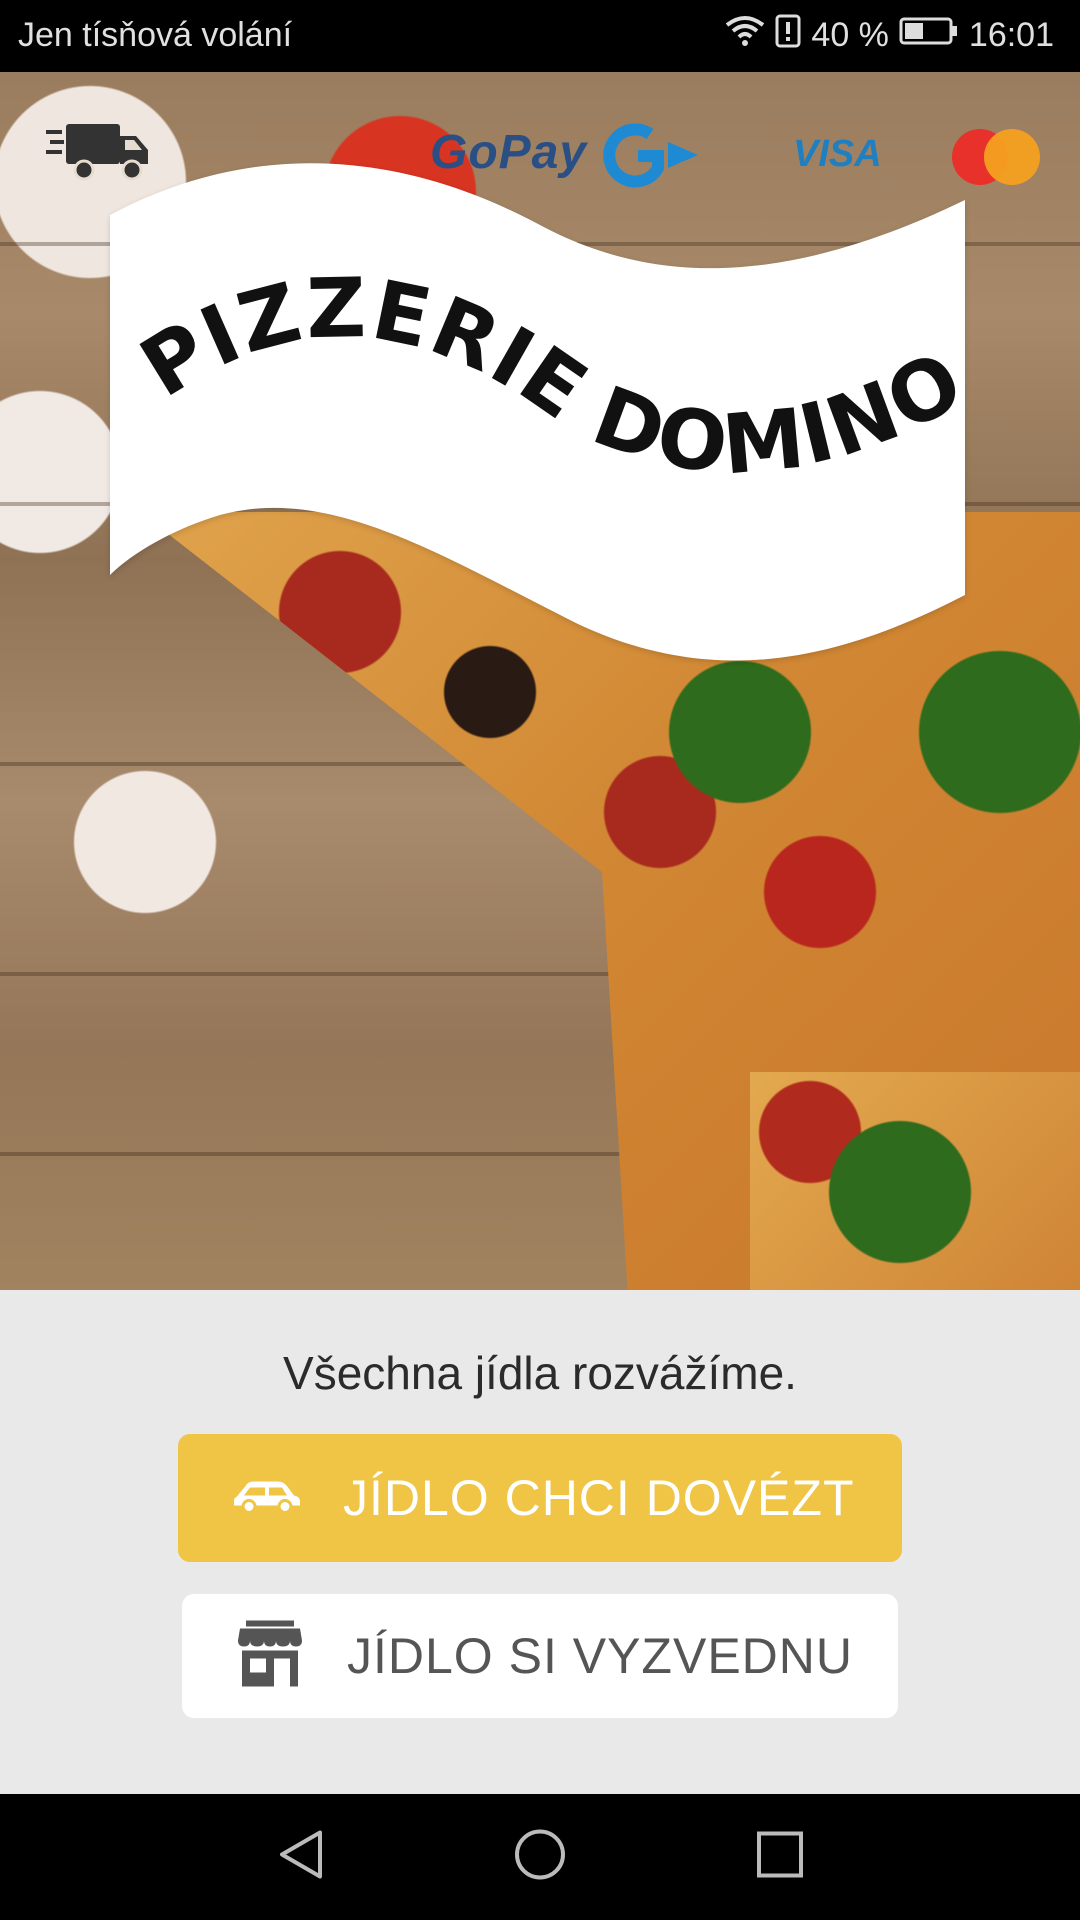  What do you see at coordinates (788, 35) in the screenshot?
I see `alert-icon` at bounding box center [788, 35].